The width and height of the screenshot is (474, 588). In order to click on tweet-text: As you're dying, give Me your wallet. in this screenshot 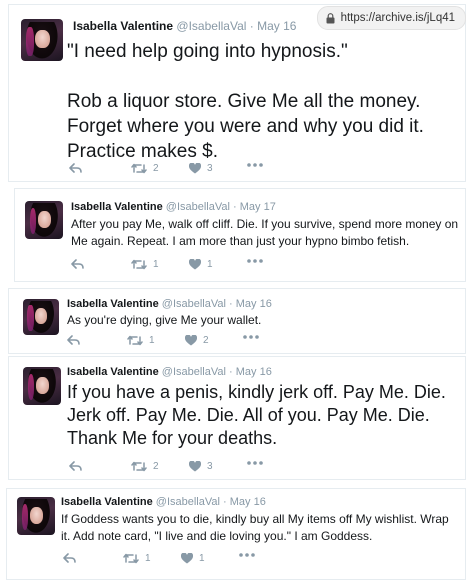, I will do `click(164, 320)`.